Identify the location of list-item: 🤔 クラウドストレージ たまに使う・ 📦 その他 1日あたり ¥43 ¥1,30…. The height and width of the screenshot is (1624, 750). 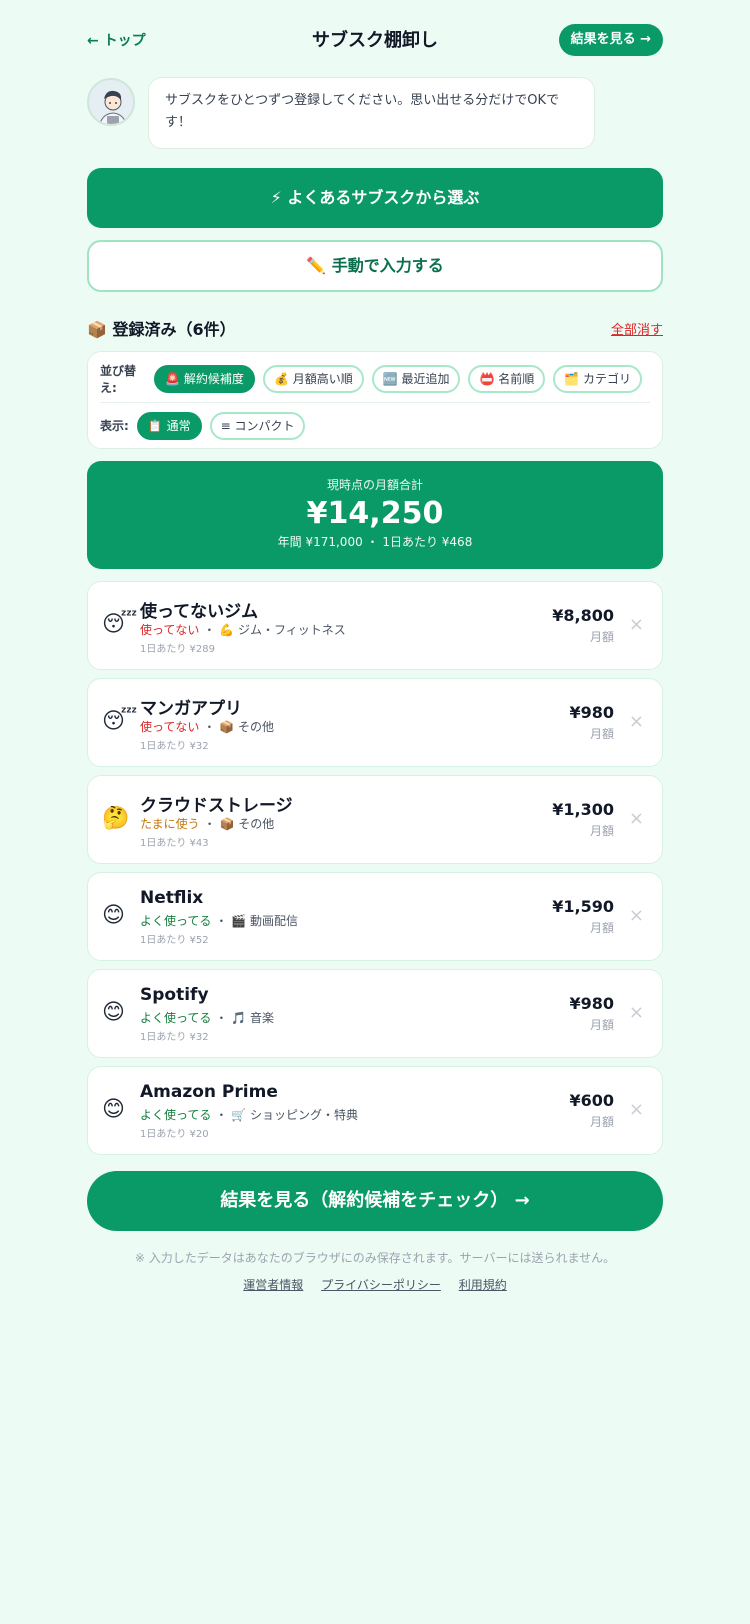
(375, 819).